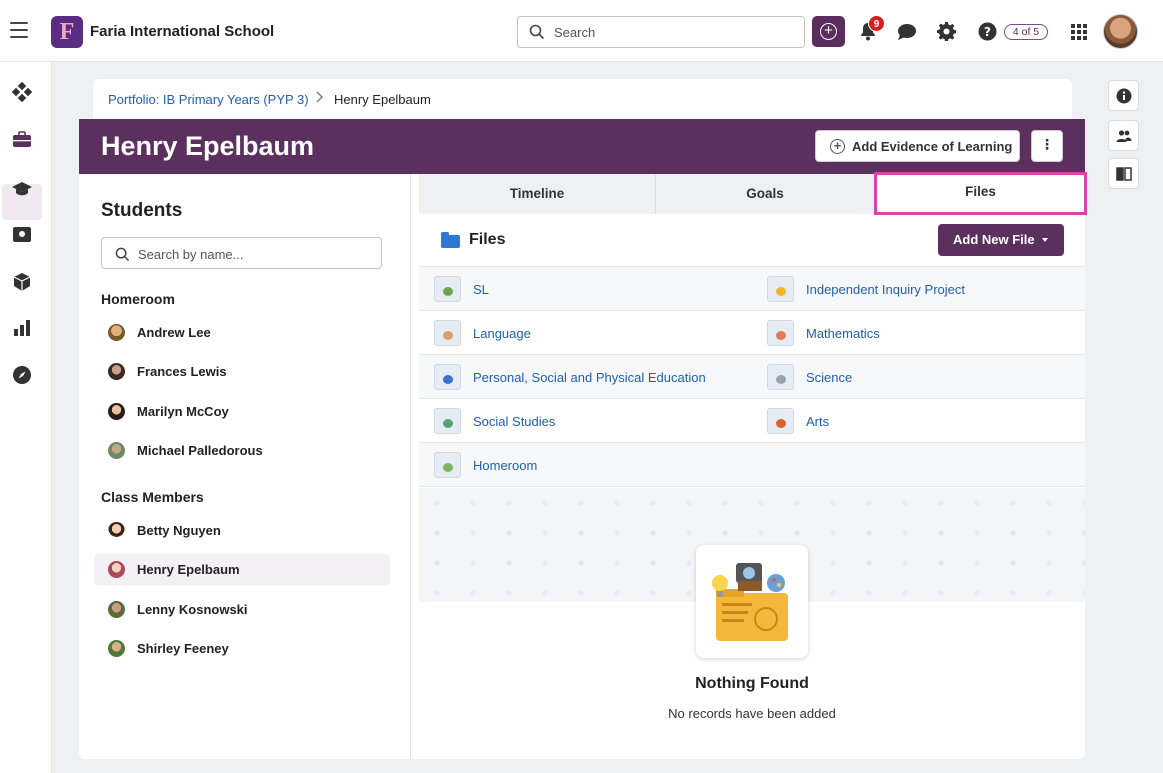  I want to click on empty-state-title: Nothing Found, so click(752, 683).